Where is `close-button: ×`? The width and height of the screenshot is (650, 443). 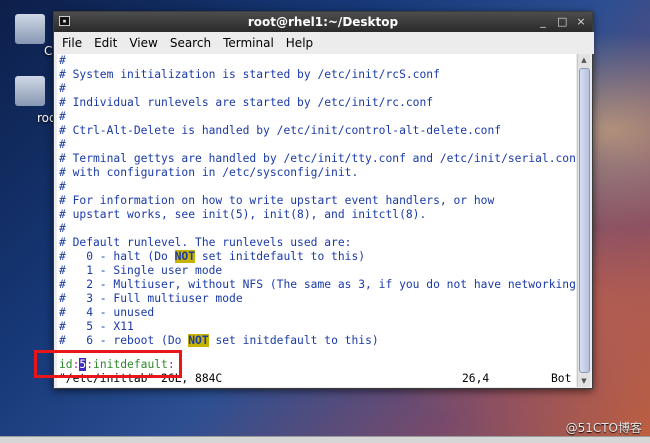
close-button: × is located at coordinates (581, 22).